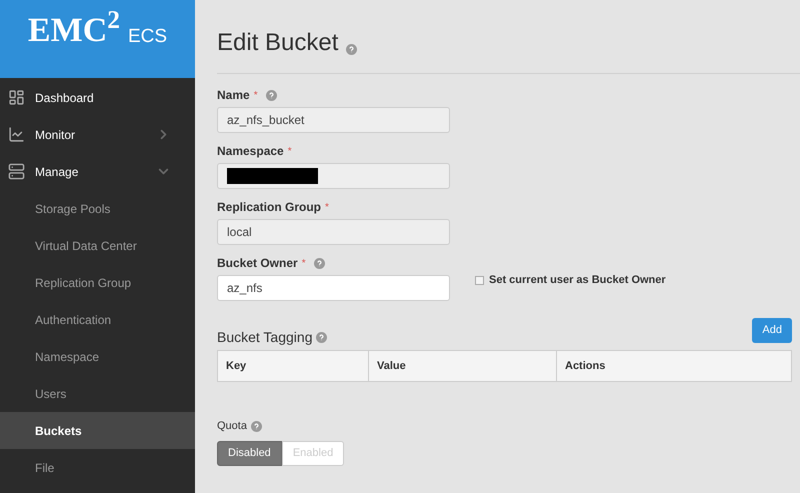 This screenshot has width=800, height=493. Describe the element at coordinates (236, 366) in the screenshot. I see `column-header: Key` at that location.